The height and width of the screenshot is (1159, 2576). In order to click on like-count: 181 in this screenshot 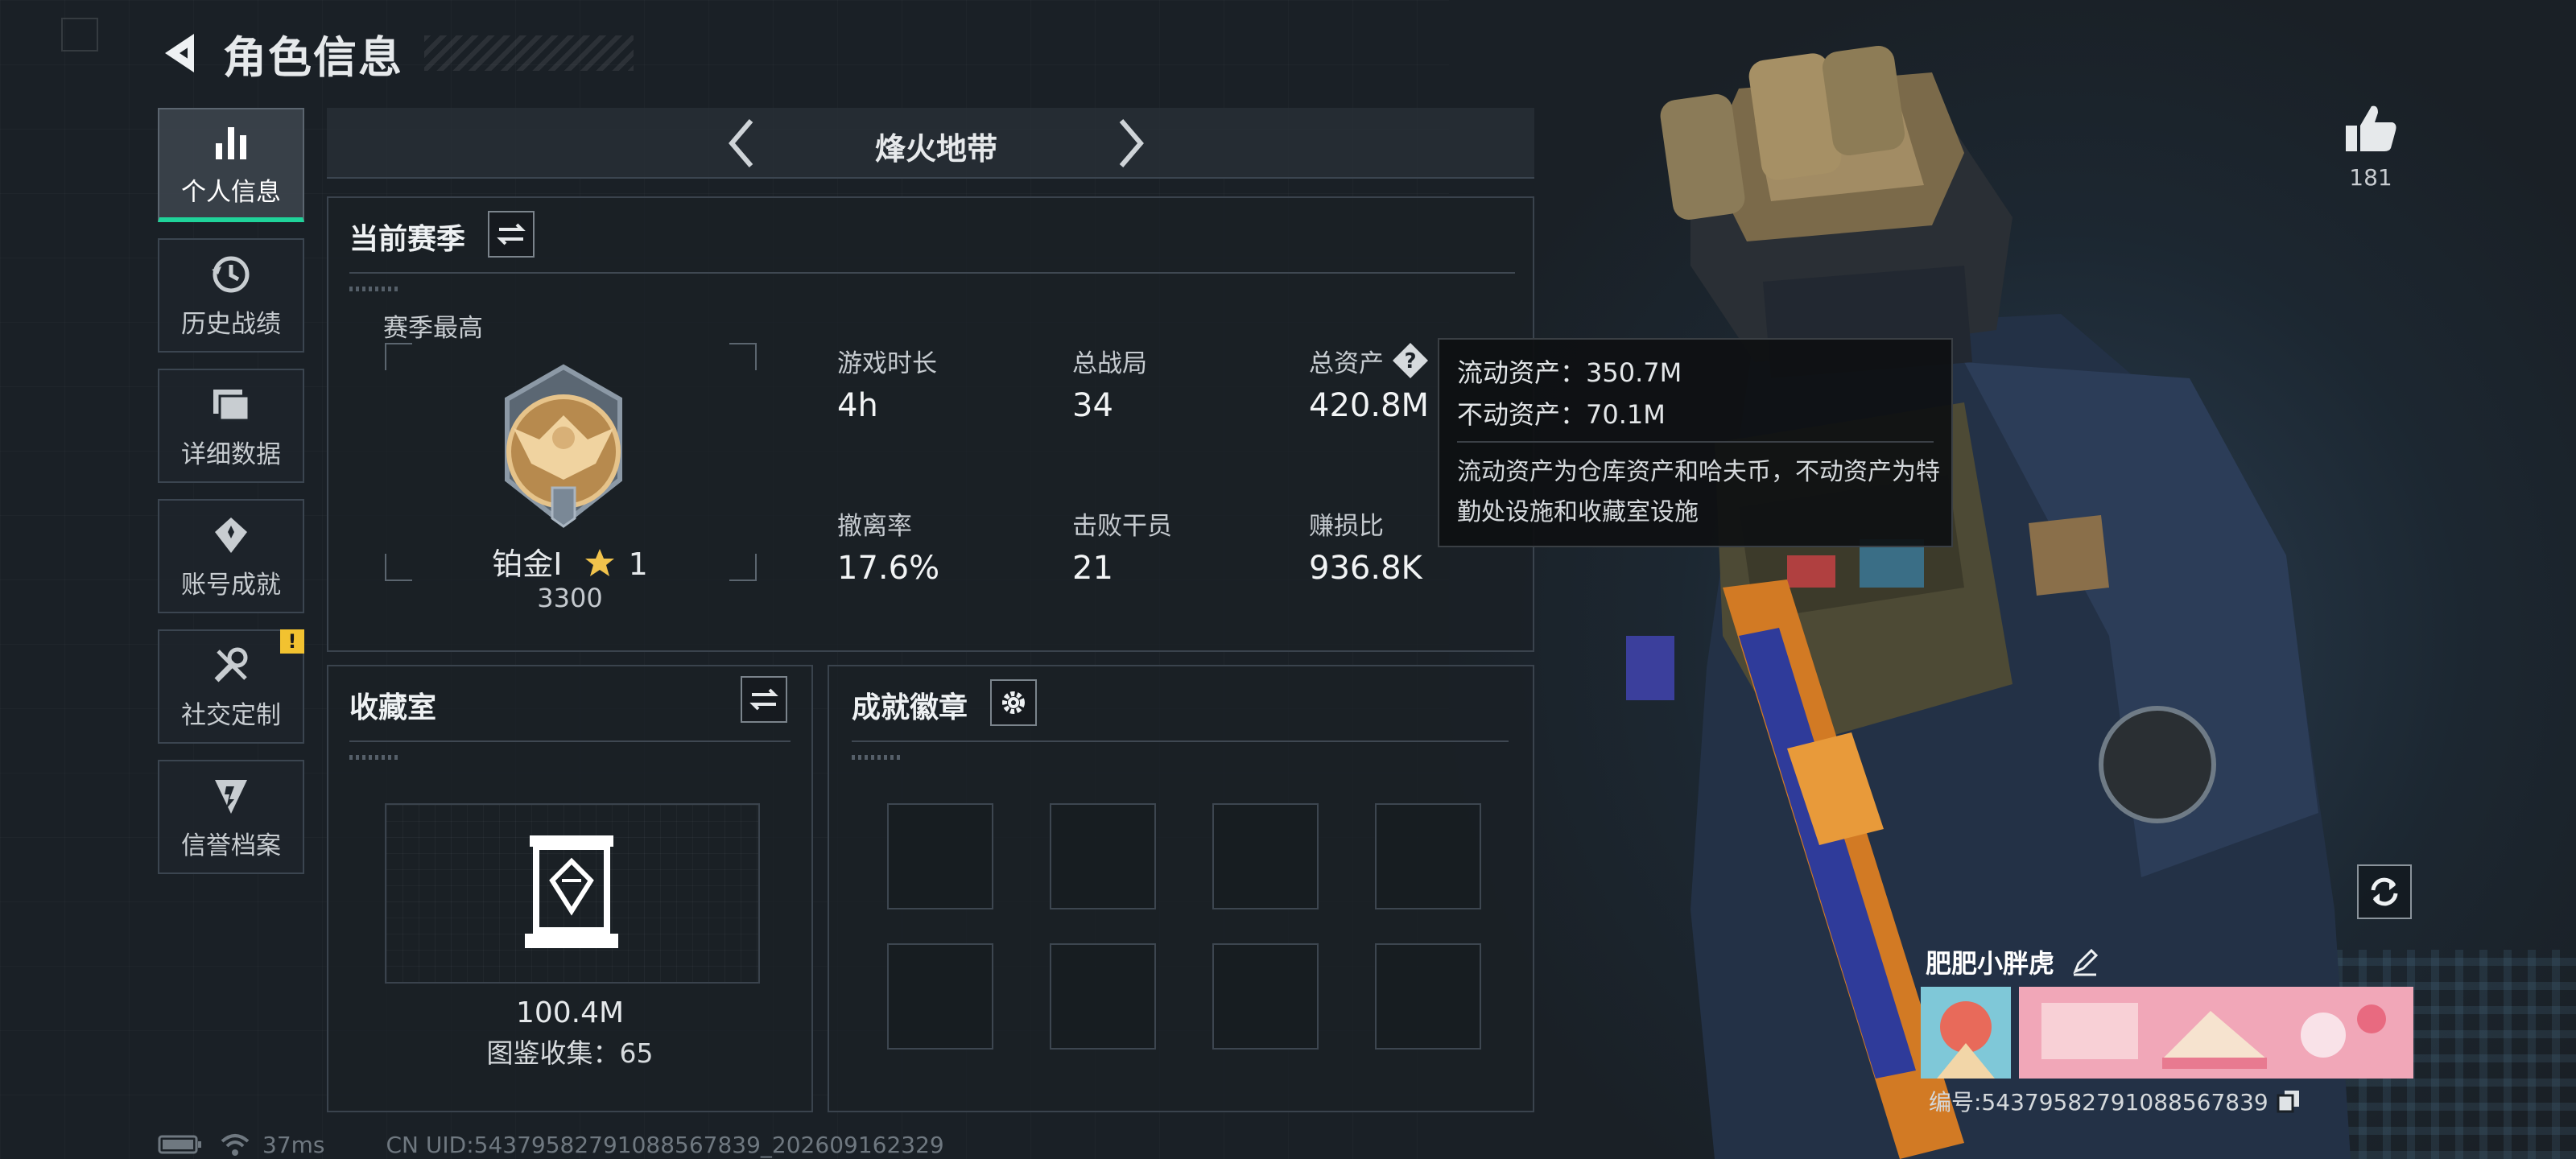, I will do `click(2370, 177)`.